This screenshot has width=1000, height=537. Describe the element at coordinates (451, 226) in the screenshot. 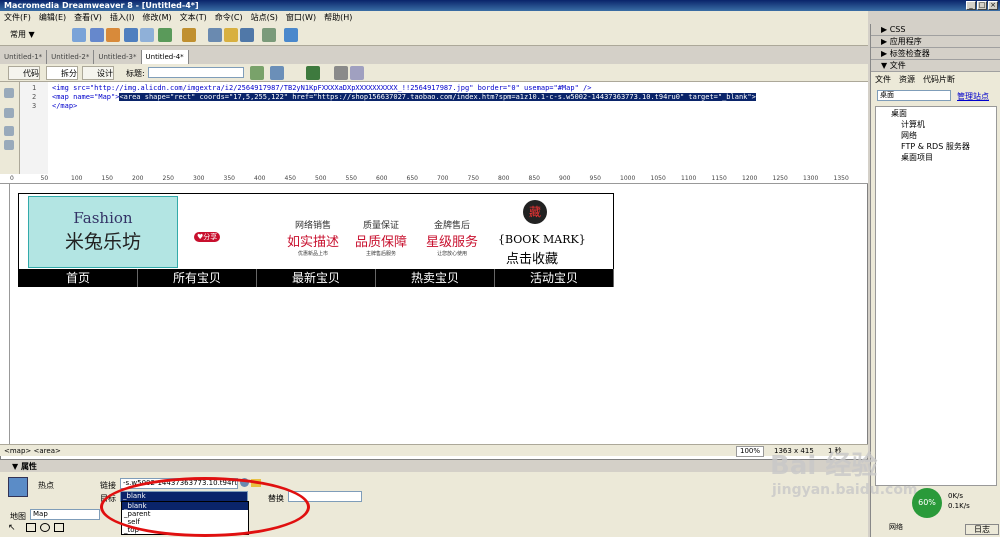

I see `feature-3-small: 金牌售后` at that location.